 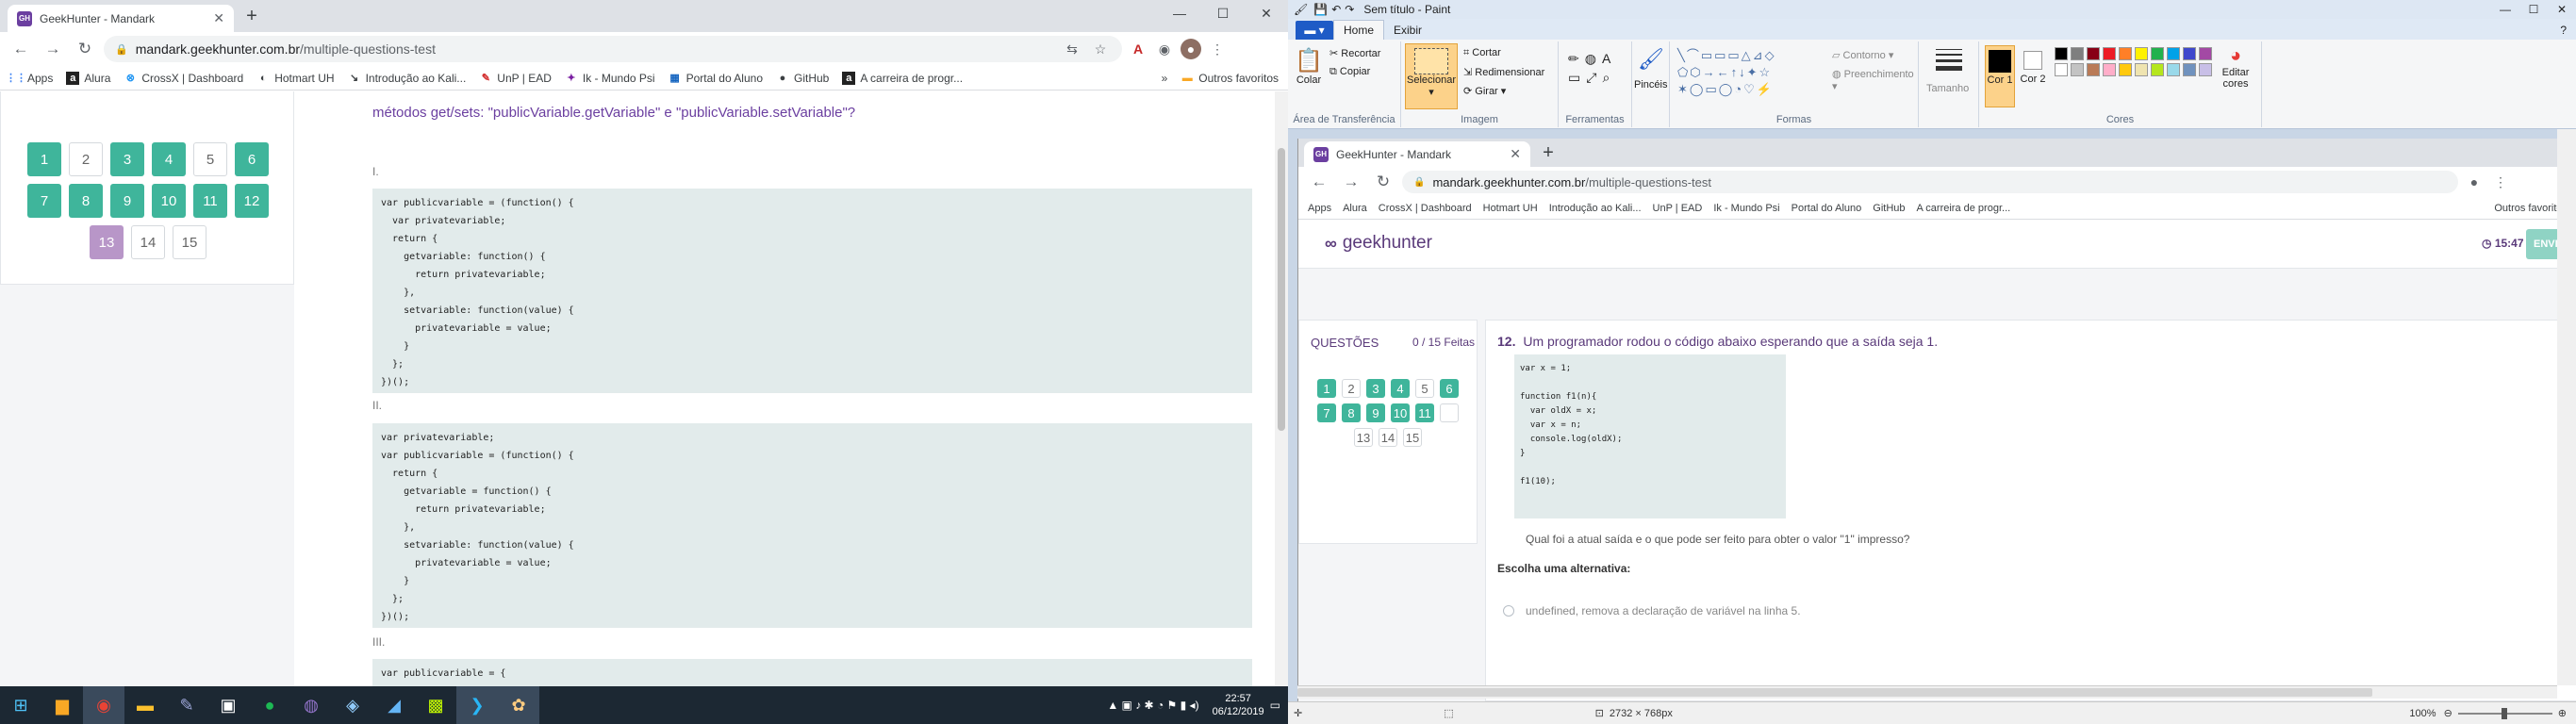 I want to click on paint-vertical-scrollbar, so click(x=2566, y=407).